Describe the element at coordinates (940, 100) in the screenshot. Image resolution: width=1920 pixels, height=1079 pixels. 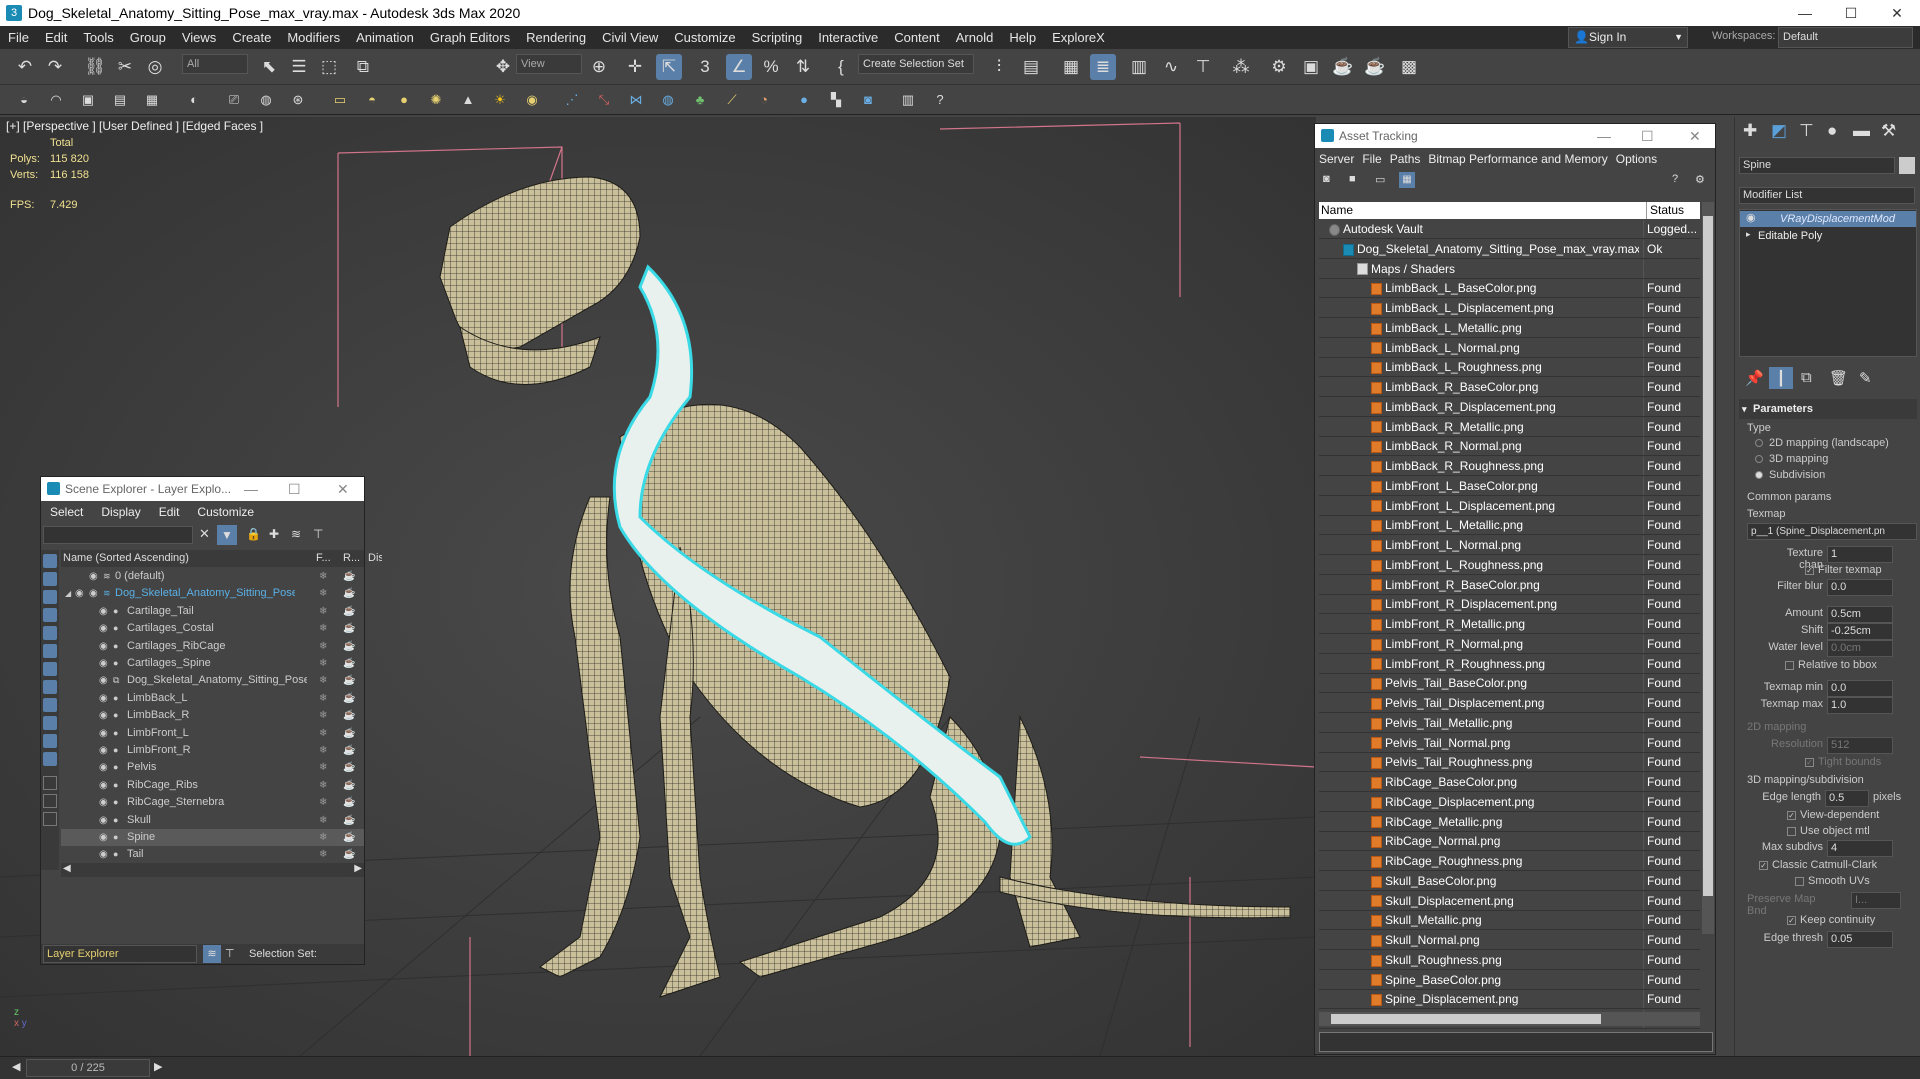
I see `help-icon: ?` at that location.